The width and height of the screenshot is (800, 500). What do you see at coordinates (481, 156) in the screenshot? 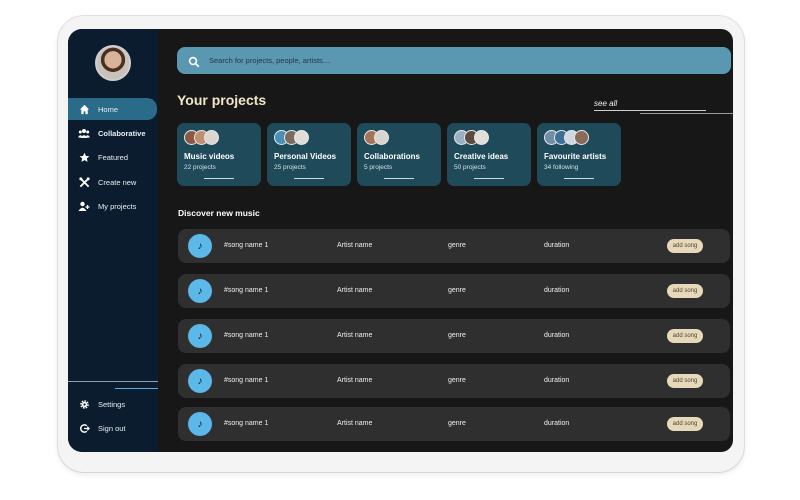
I see `project-card-name: Creative ideas` at bounding box center [481, 156].